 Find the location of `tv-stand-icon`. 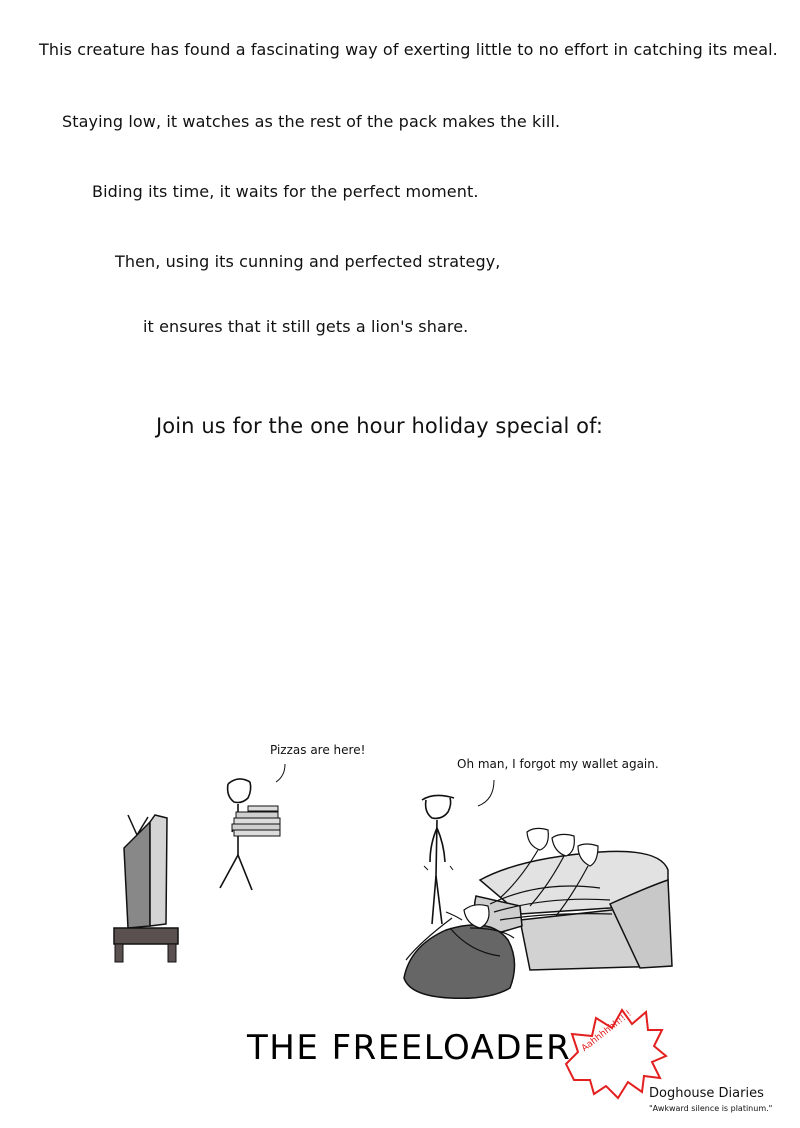

tv-stand-icon is located at coordinates (146, 945).